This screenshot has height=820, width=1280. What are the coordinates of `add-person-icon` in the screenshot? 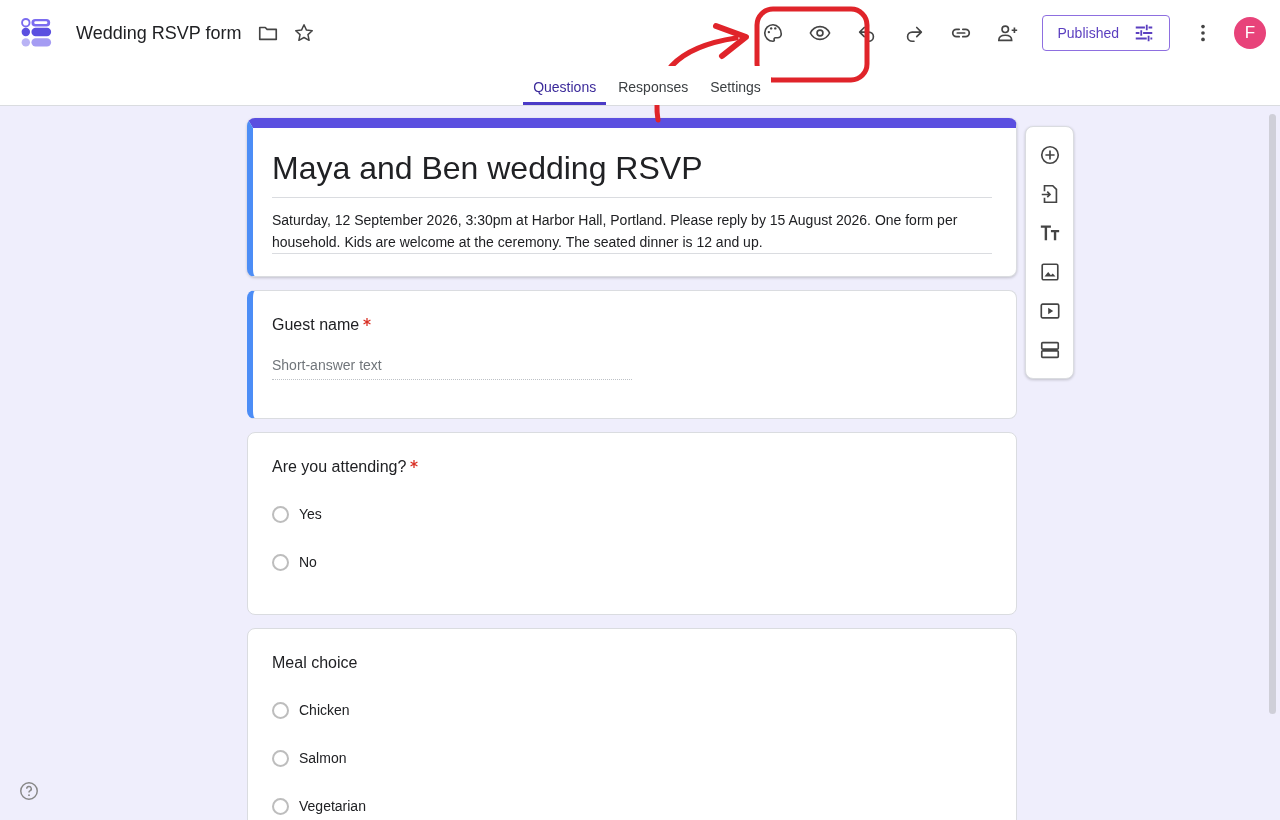 It's located at (1007, 33).